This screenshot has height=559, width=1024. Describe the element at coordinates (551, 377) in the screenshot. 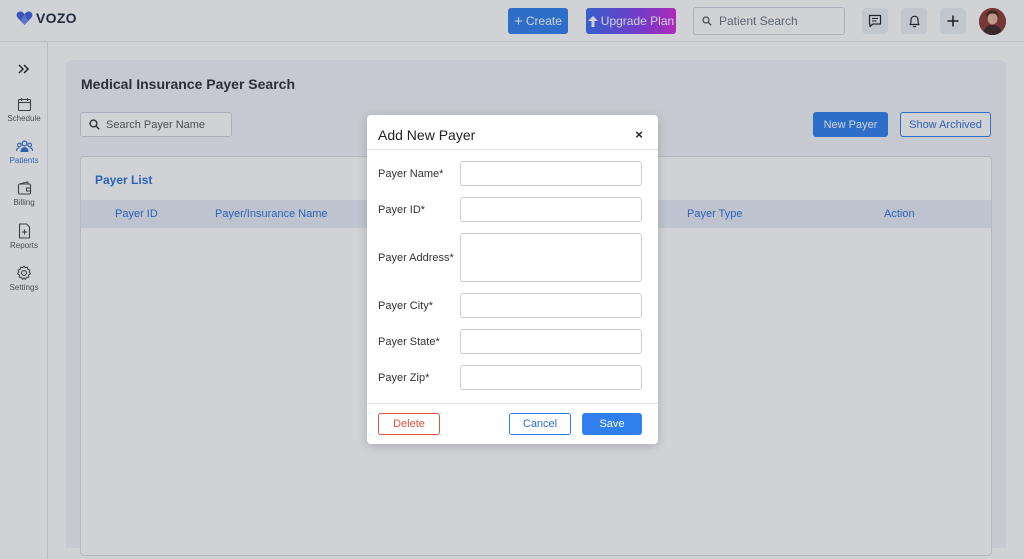

I see `payer-zip-input` at that location.